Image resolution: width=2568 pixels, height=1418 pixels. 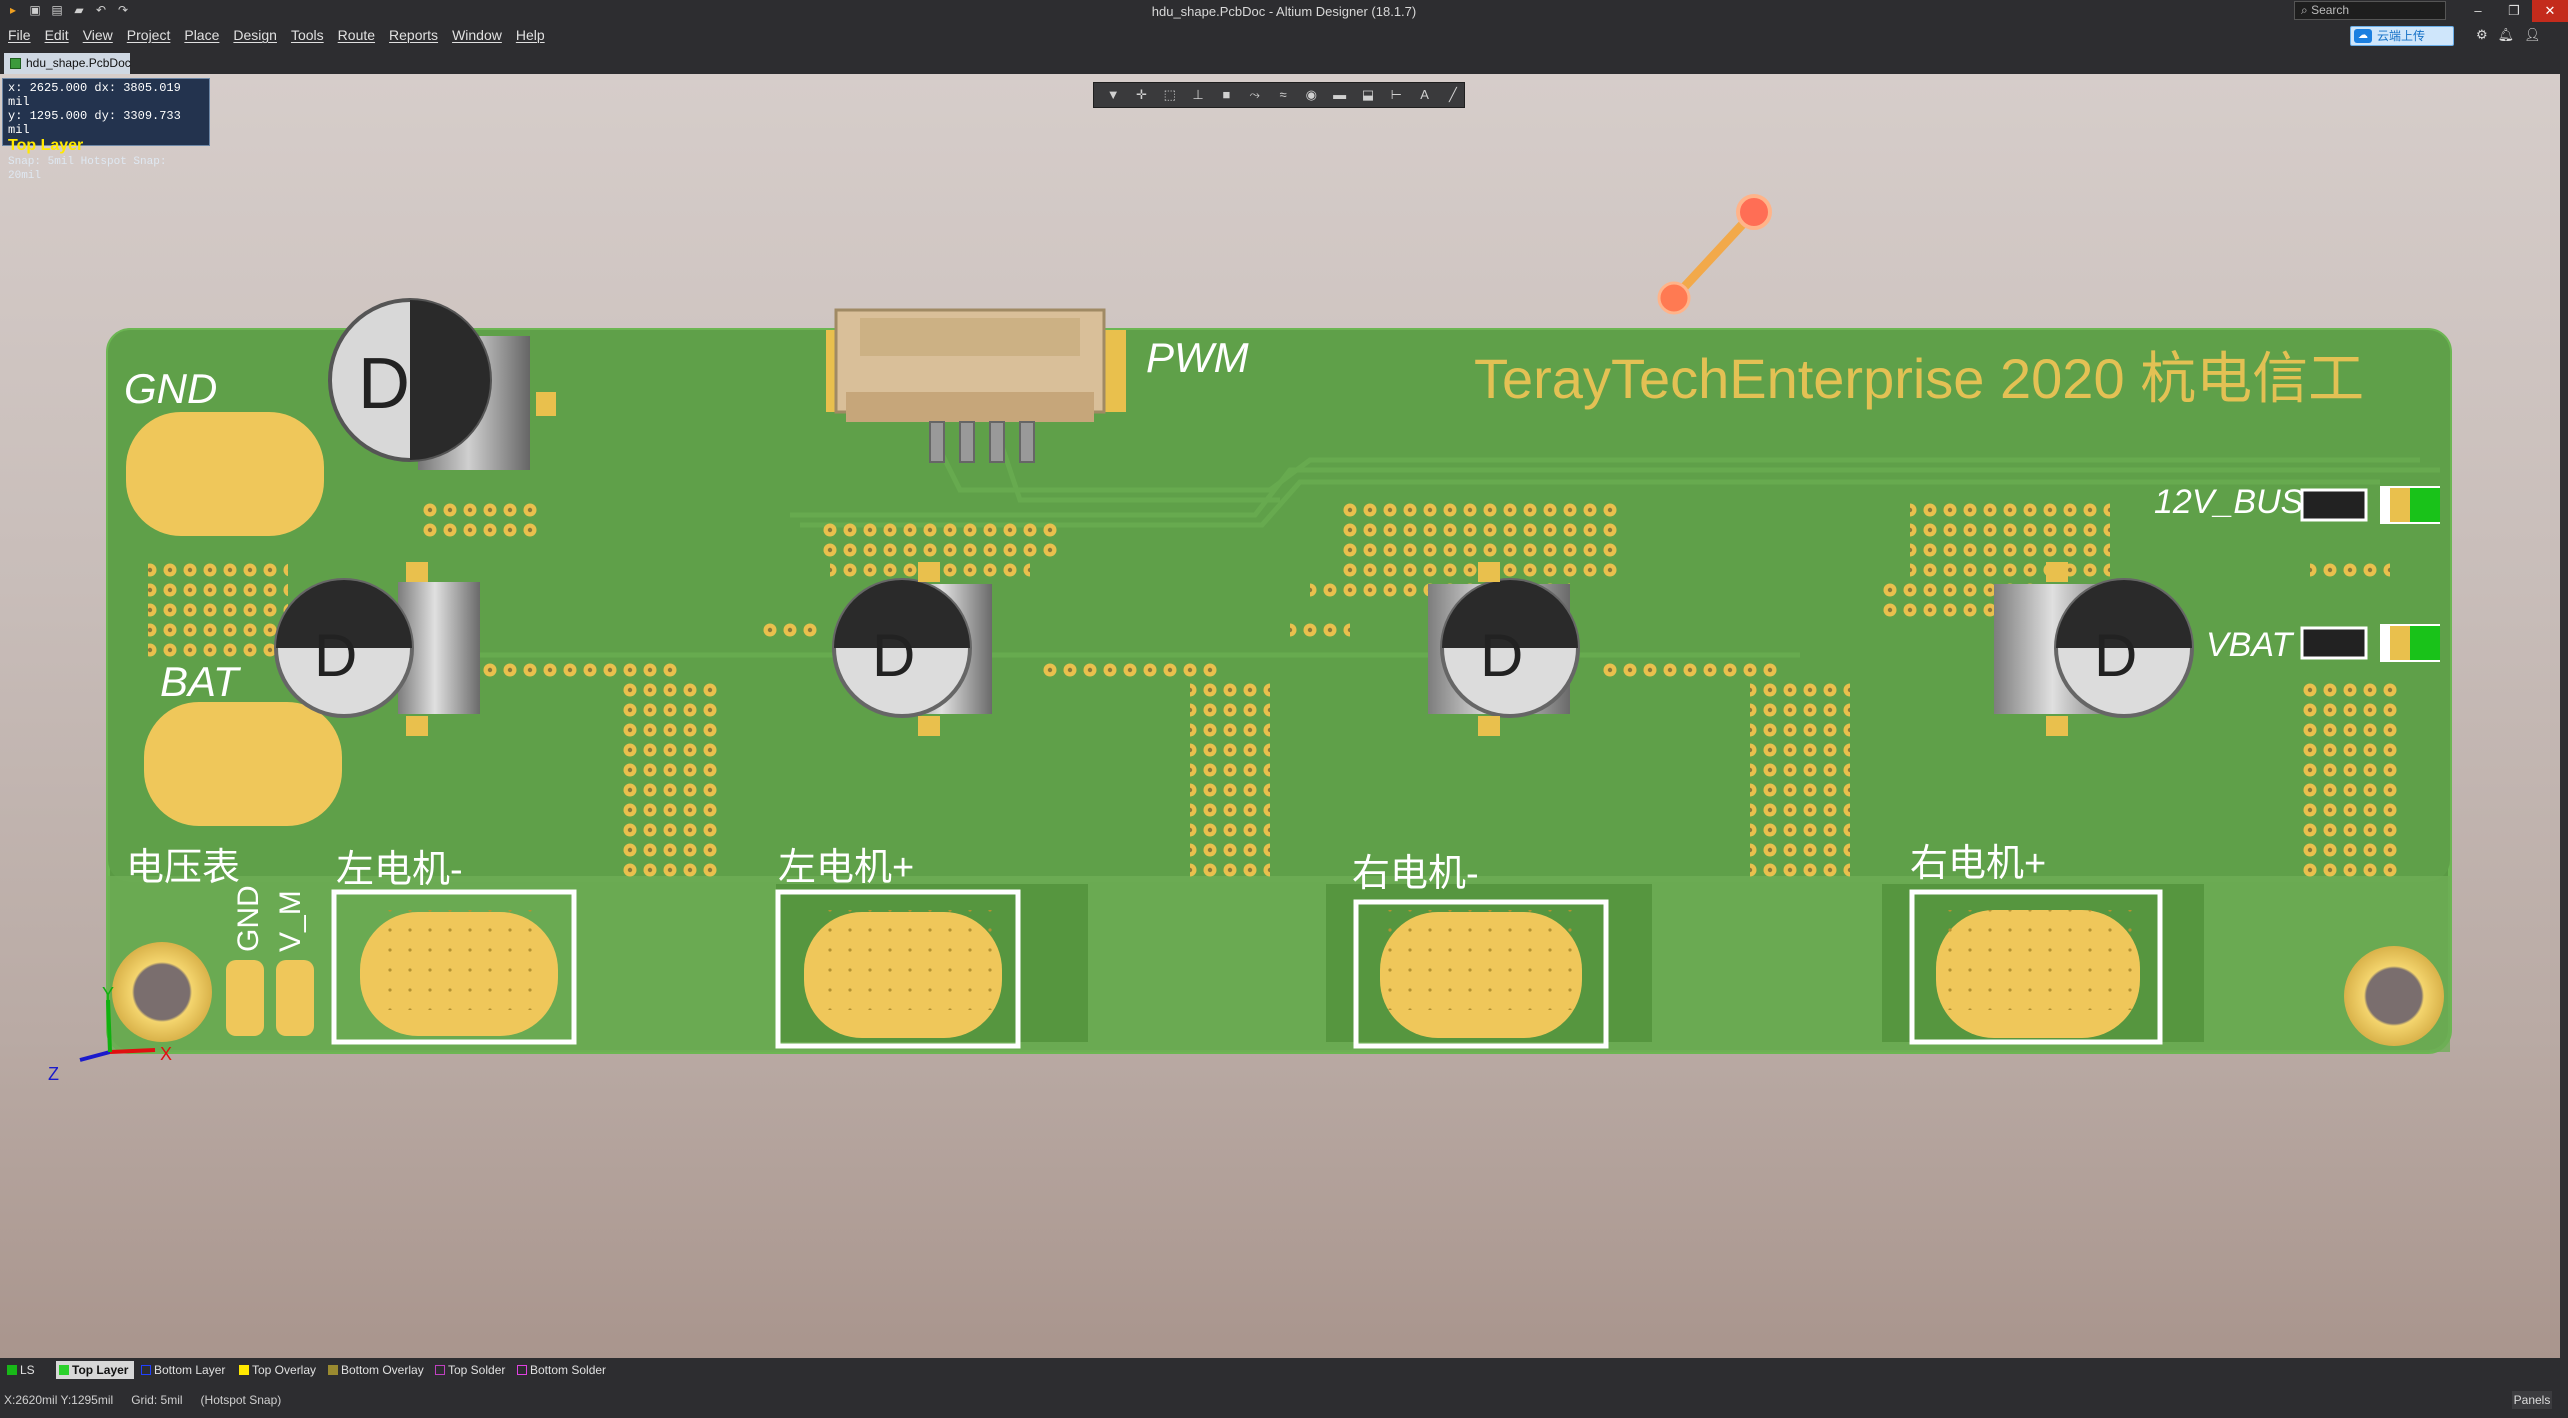 I want to click on right-mount-hole, so click(x=2394, y=996).